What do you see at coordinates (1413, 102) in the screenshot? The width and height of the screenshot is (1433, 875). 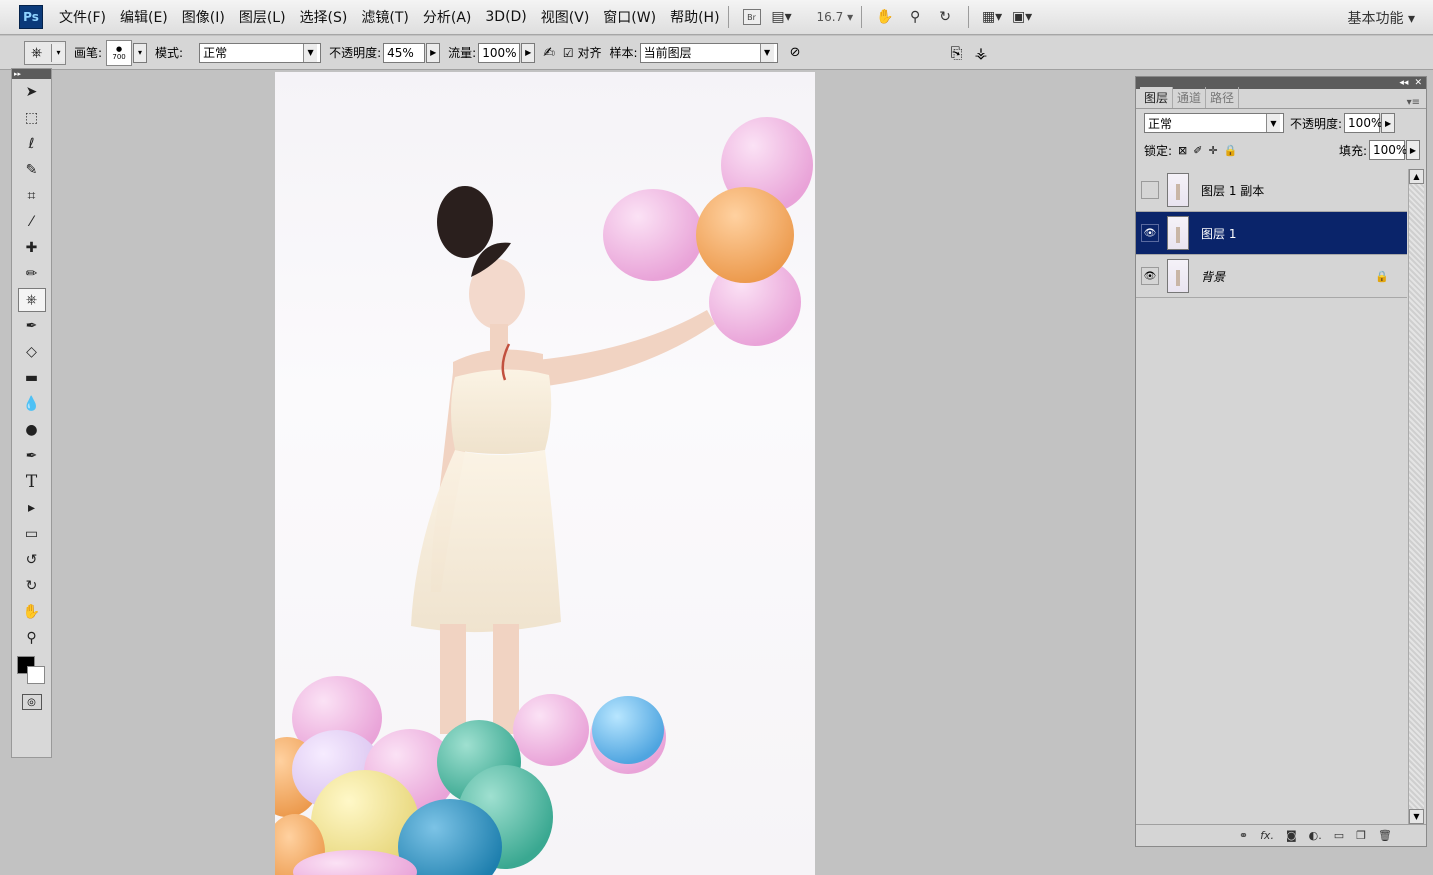 I see `panel-menu-icon: ▾≡` at bounding box center [1413, 102].